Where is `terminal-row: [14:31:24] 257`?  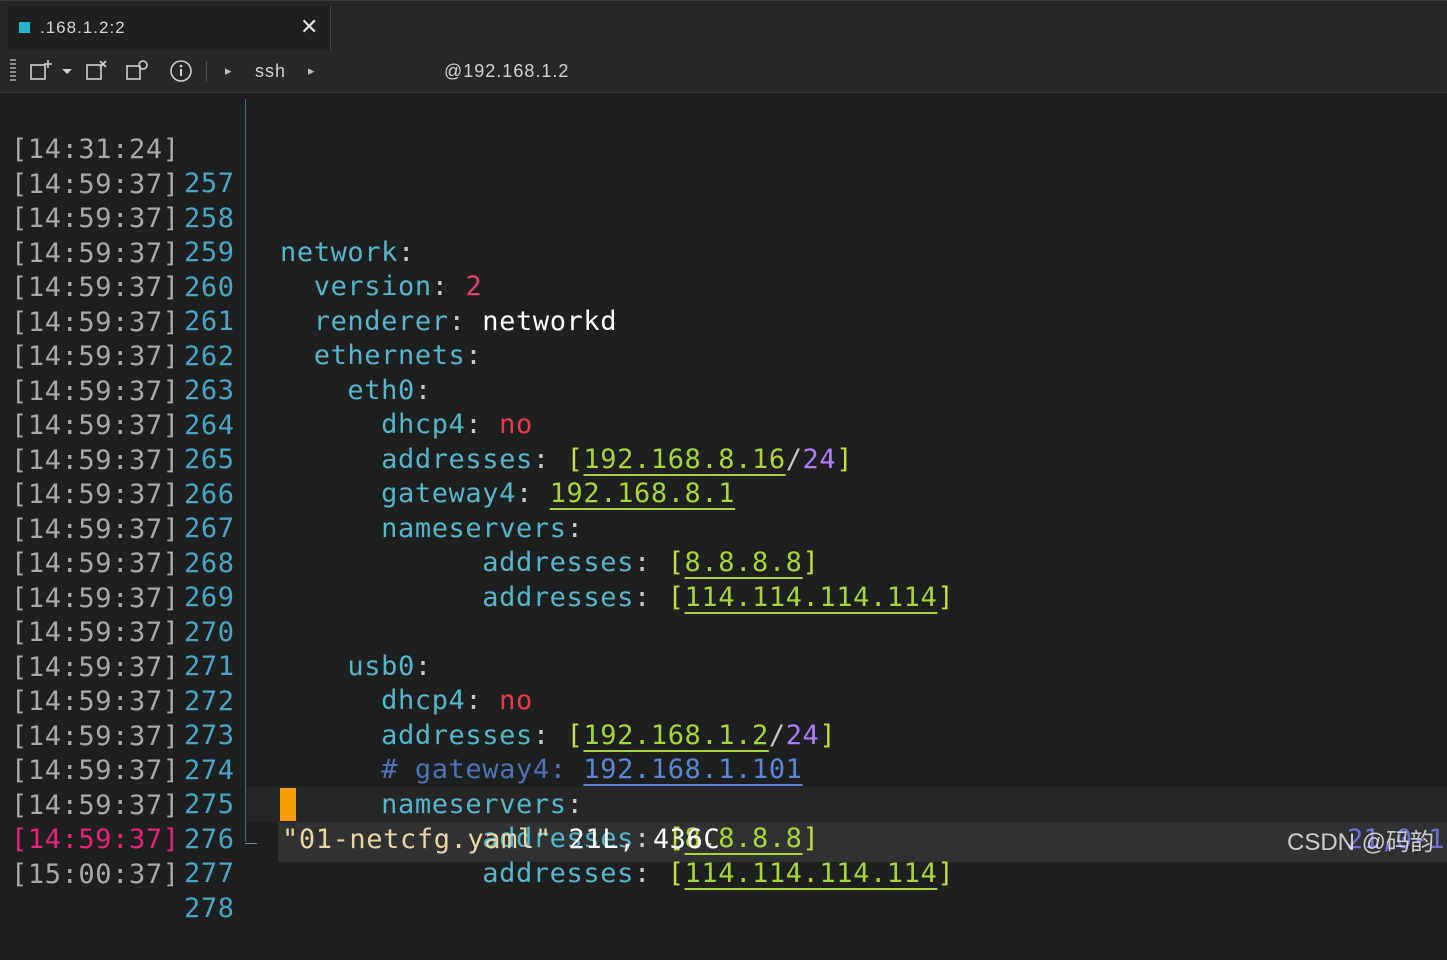
terminal-row: [14:31:24] 257 is located at coordinates (723, 149).